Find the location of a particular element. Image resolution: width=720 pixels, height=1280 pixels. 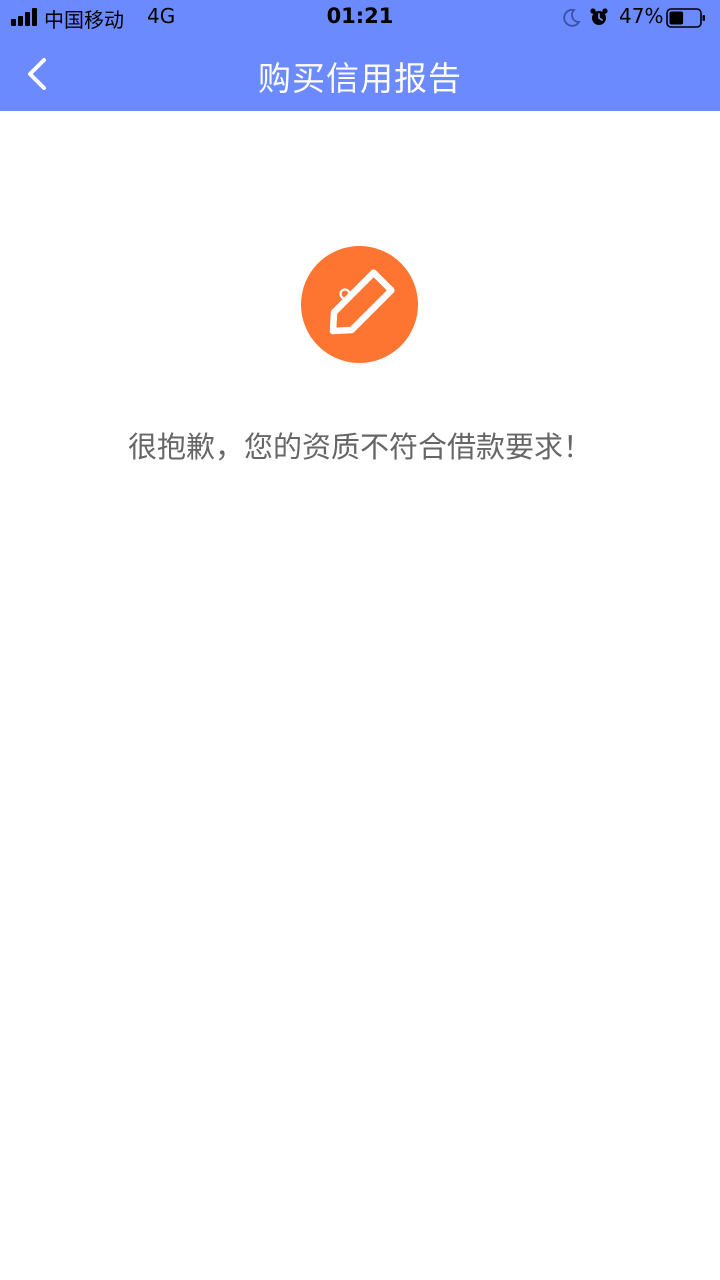

tag-badge is located at coordinates (359, 304).